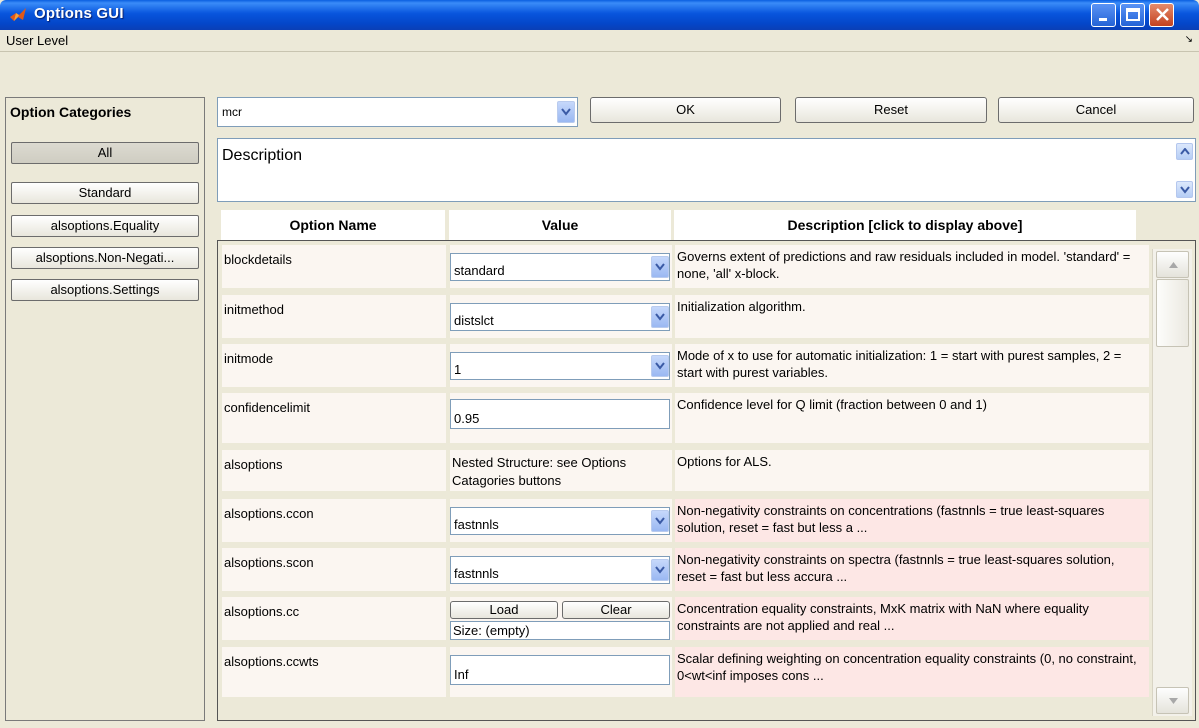 The height and width of the screenshot is (728, 1199). What do you see at coordinates (616, 610) in the screenshot?
I see `clear-button: Clear` at bounding box center [616, 610].